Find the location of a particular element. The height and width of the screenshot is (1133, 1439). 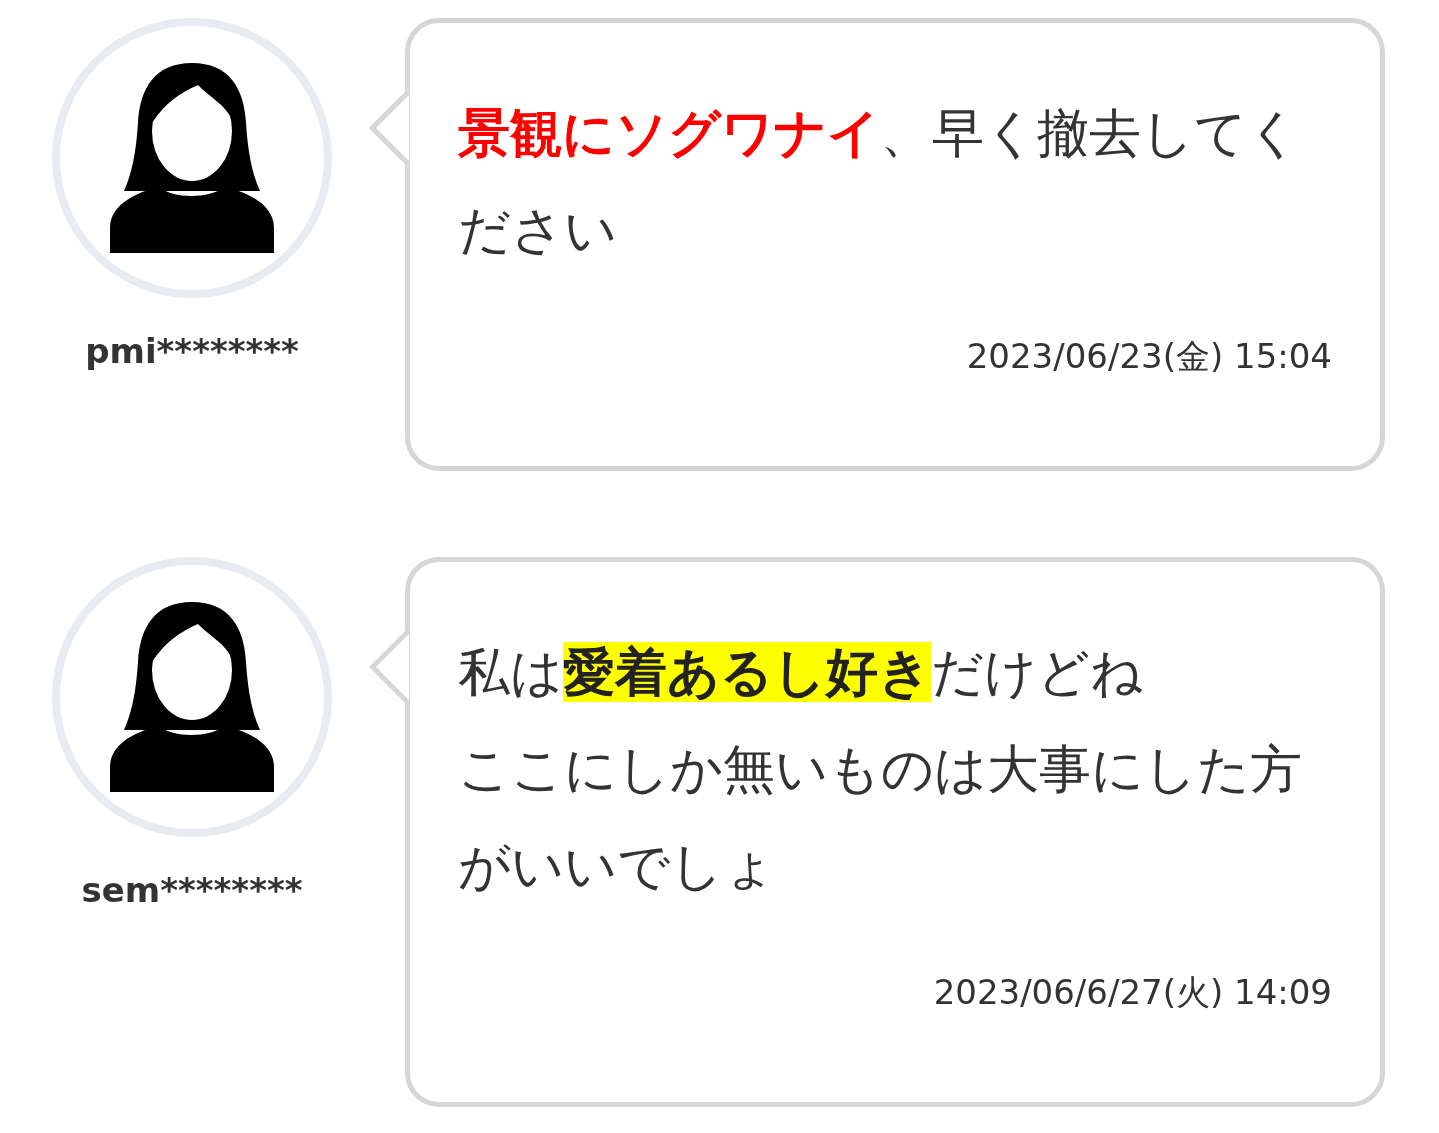

comment-date: 2023/06/6/27(火) 14:09 is located at coordinates (1132, 992).